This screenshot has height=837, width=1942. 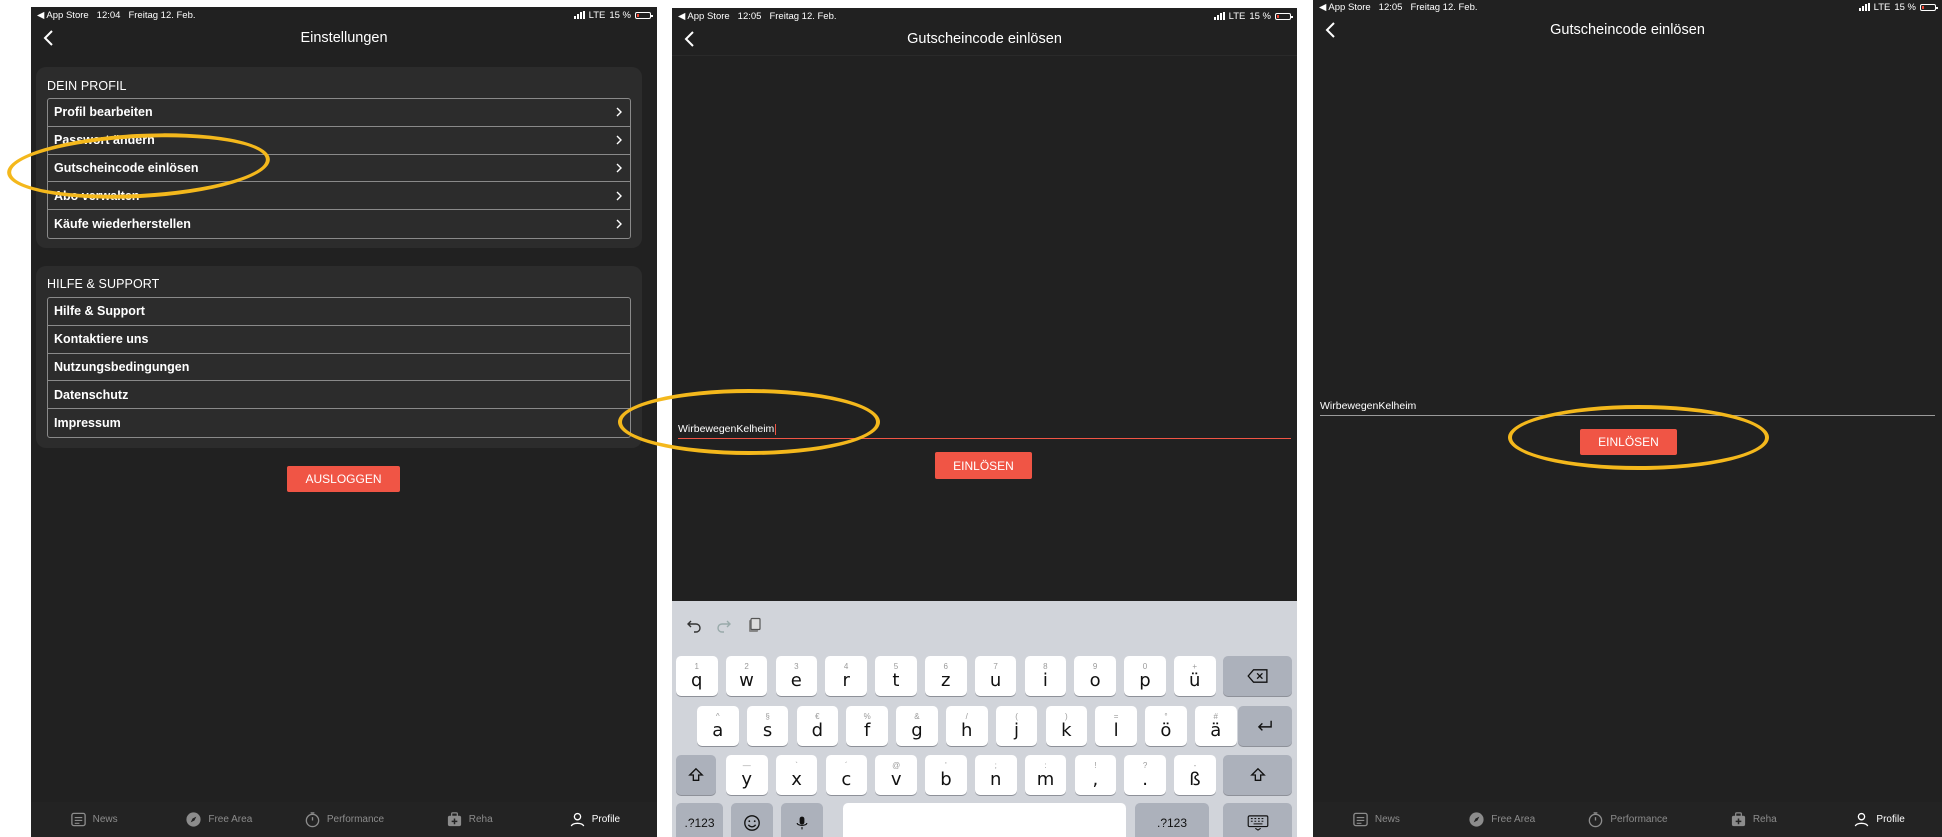 I want to click on menu-item-nutzungsbedingungen: Nutzungsbedingungen, so click(x=339, y=368).